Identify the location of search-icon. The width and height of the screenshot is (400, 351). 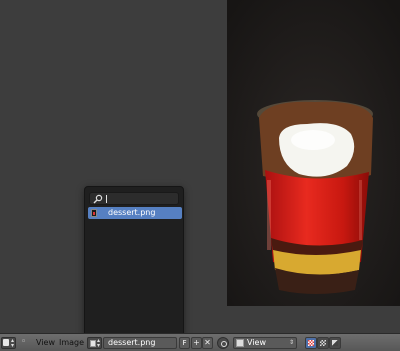
(98, 200).